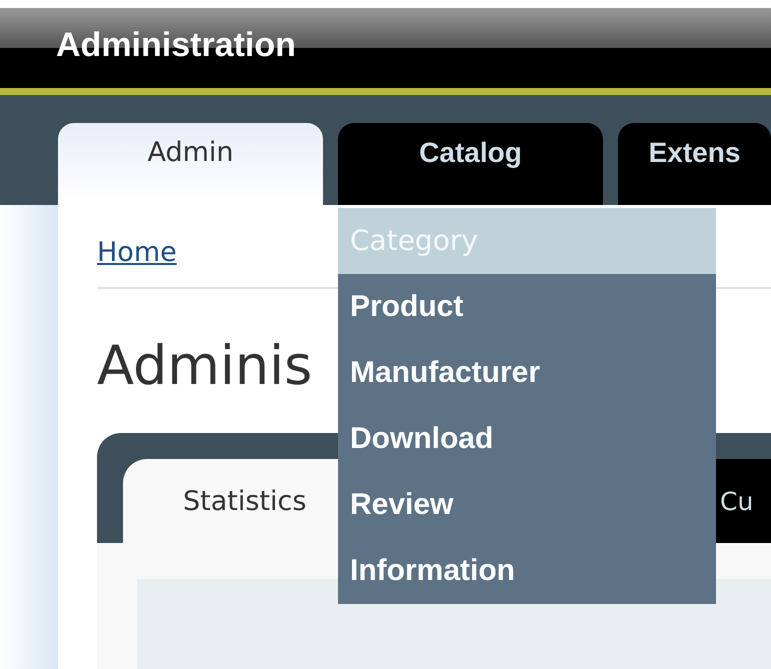 The height and width of the screenshot is (669, 771). What do you see at coordinates (527, 373) in the screenshot?
I see `menu-item: Manufacturer` at bounding box center [527, 373].